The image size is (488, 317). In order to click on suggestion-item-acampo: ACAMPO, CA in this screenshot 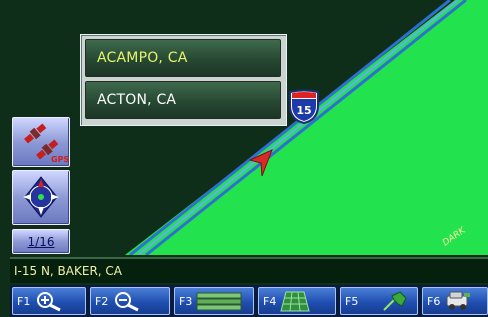, I will do `click(183, 58)`.